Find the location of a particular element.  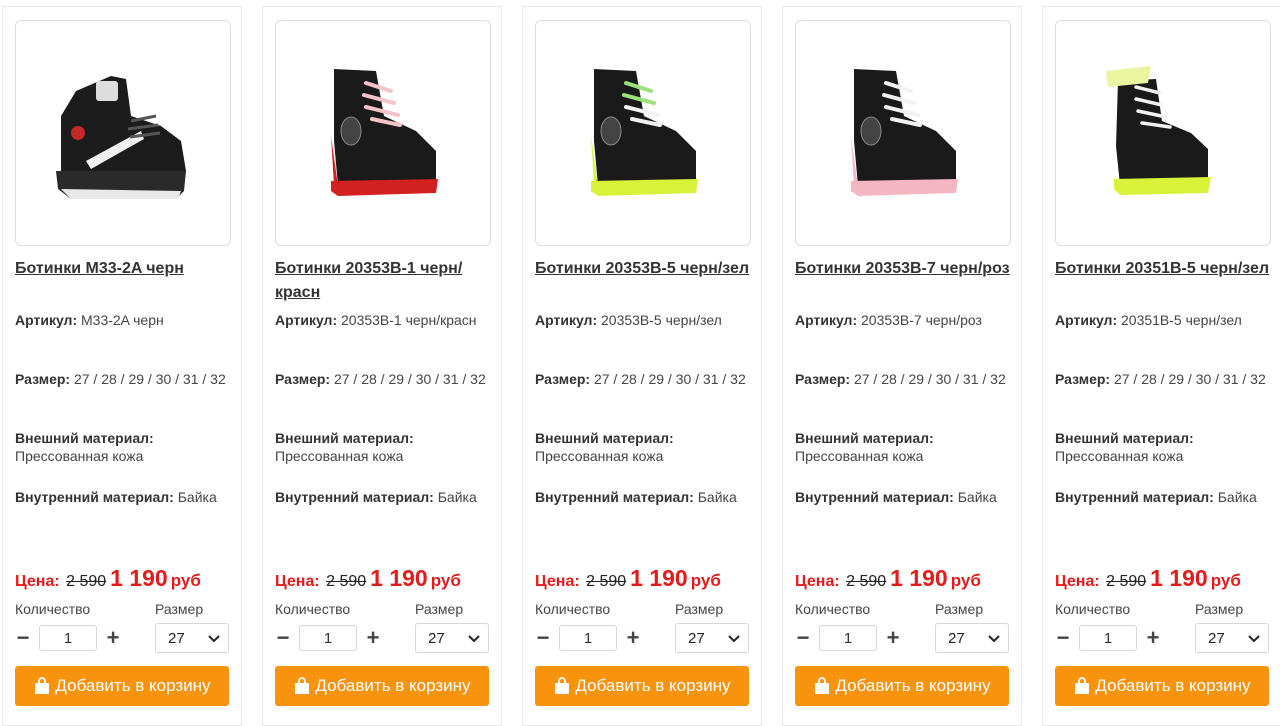

product-title: Ботинки 20353B-1 черн/красн is located at coordinates (386, 281).